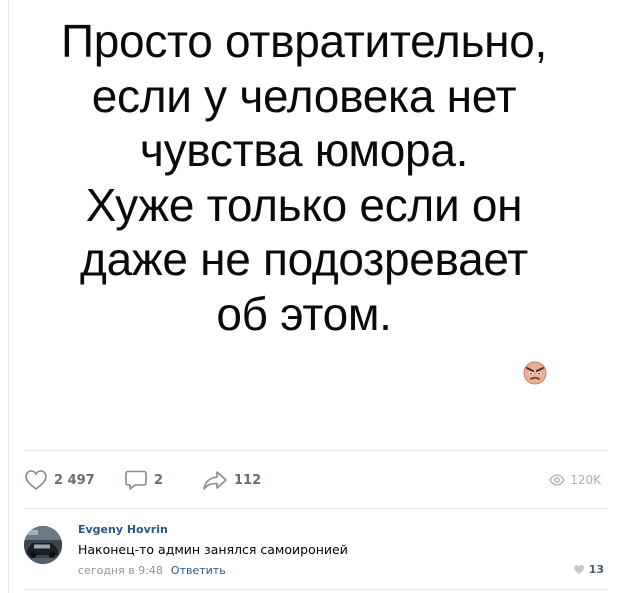 This screenshot has height=593, width=625. What do you see at coordinates (585, 480) in the screenshot?
I see `views-count: 120K` at bounding box center [585, 480].